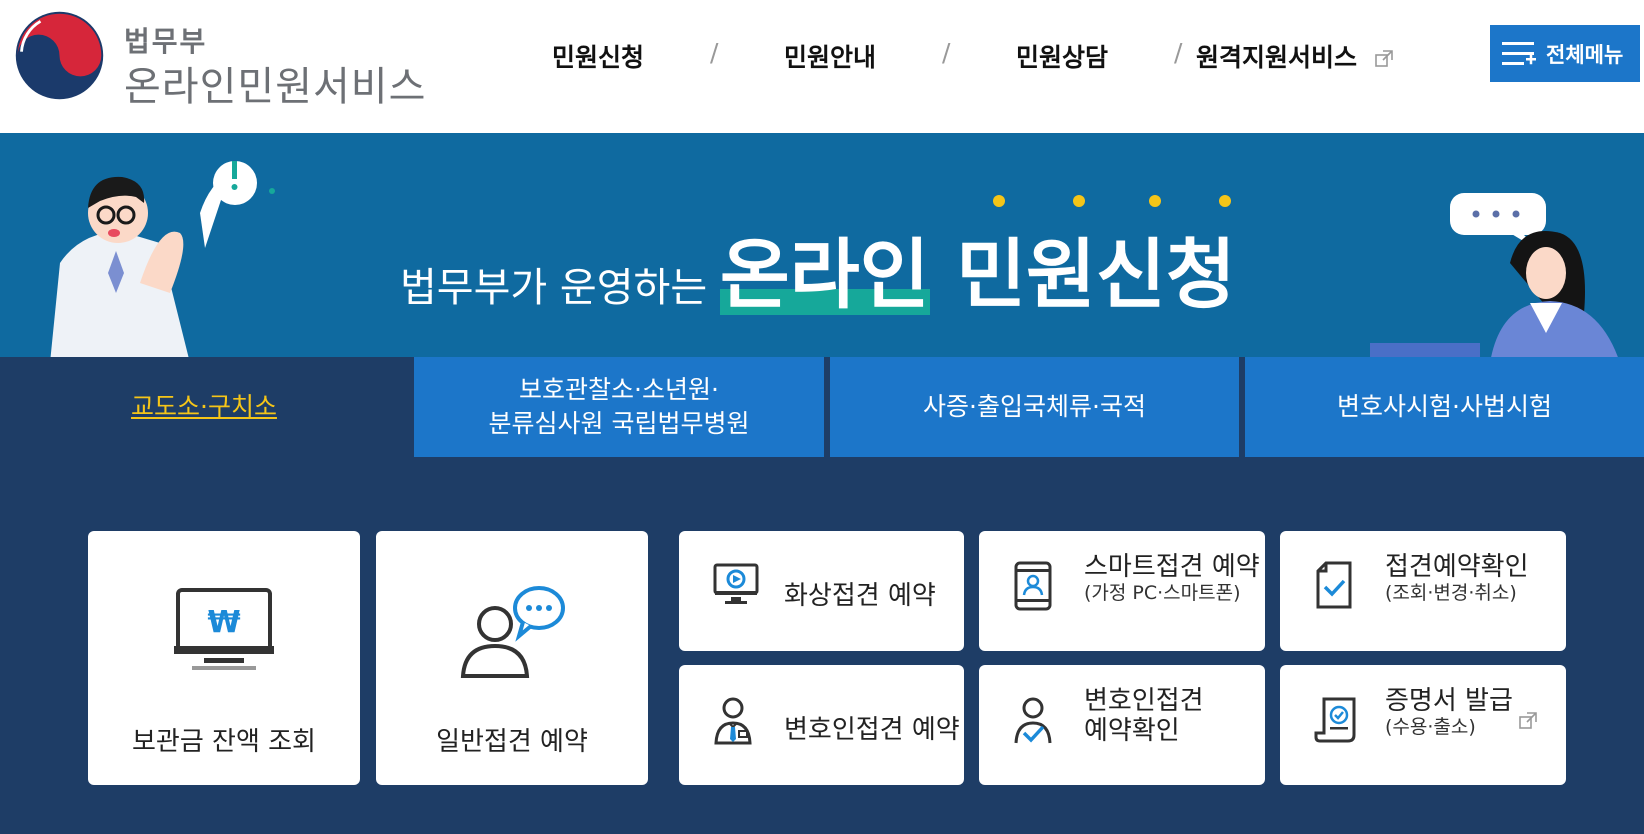 Image resolution: width=1644 pixels, height=834 pixels. What do you see at coordinates (275, 87) in the screenshot?
I see `logo-title: 온라인민원서비스` at bounding box center [275, 87].